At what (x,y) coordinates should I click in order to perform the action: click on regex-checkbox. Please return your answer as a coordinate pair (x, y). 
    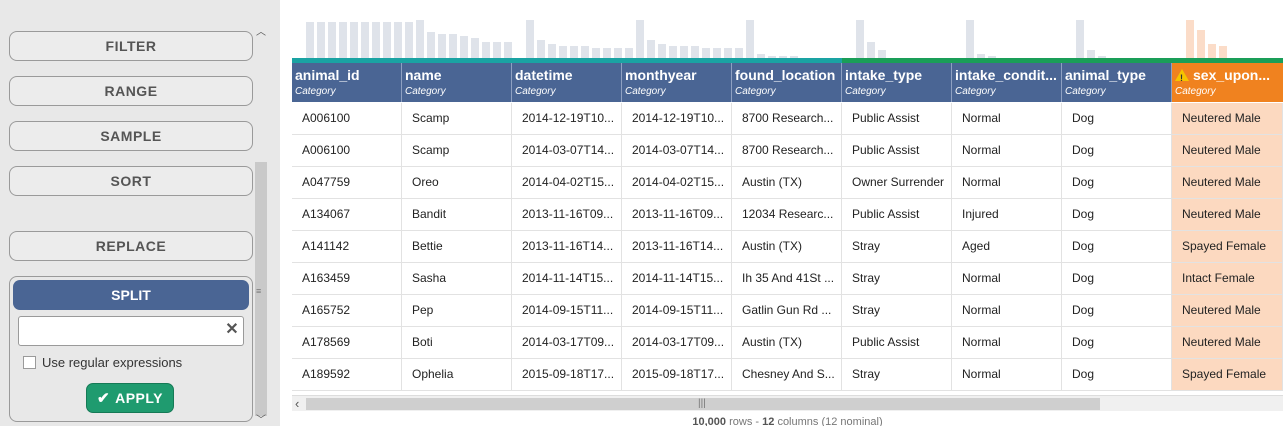
    Looking at the image, I should click on (29, 362).